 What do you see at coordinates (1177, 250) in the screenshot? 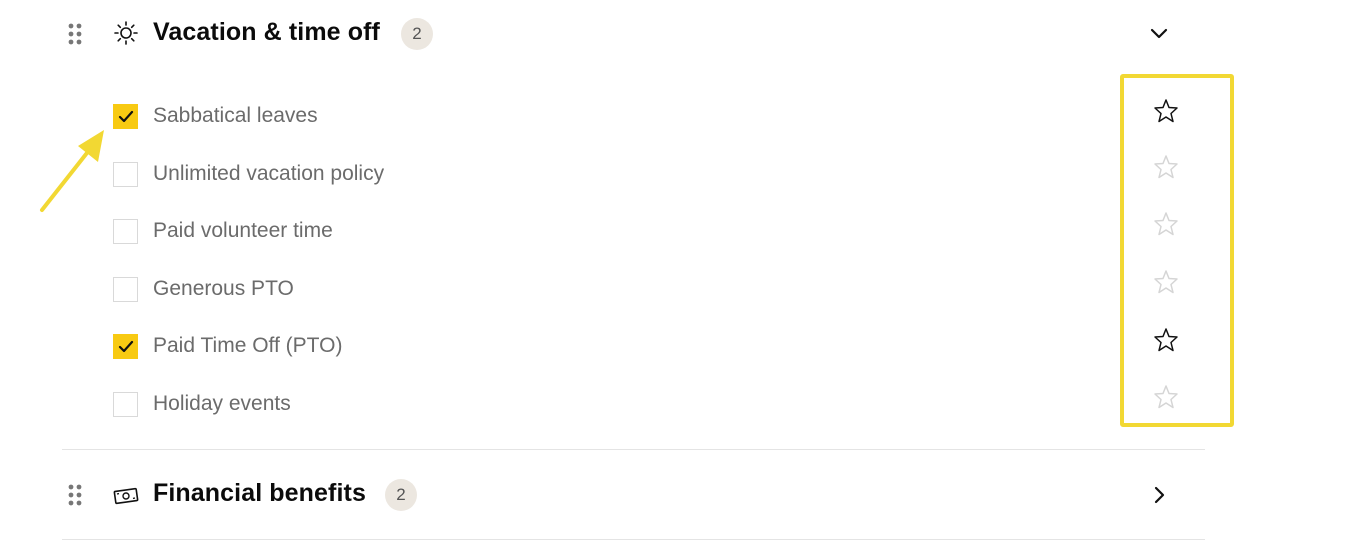
I see `annotation-highlight-box` at bounding box center [1177, 250].